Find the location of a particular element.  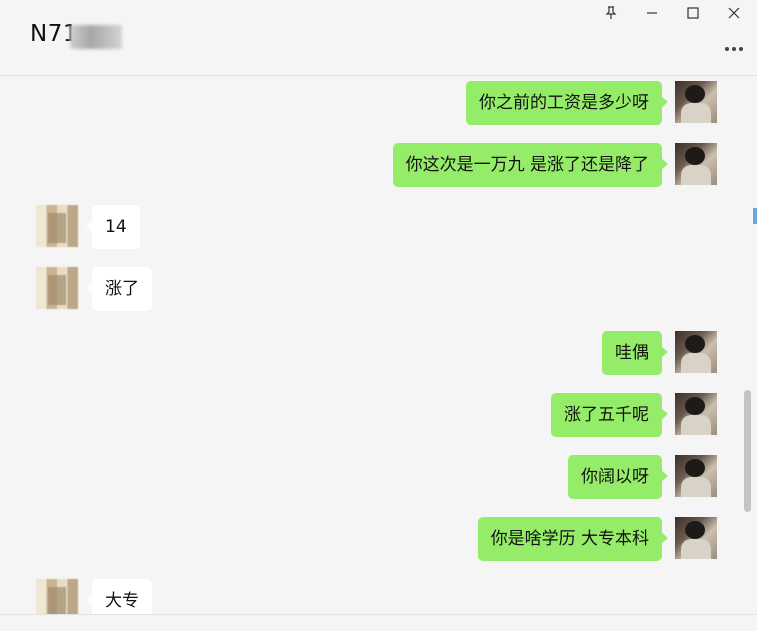

close-button is located at coordinates (734, 14).